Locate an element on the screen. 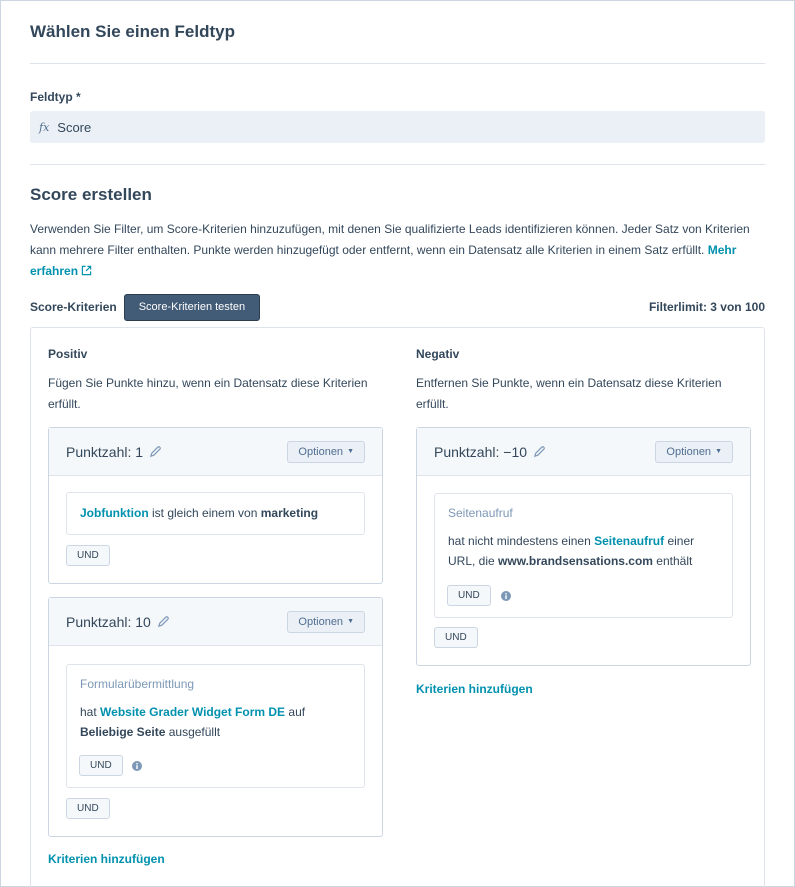 Image resolution: width=795 pixels, height=887 pixels. filter-page: Beliebige Seite is located at coordinates (123, 732).